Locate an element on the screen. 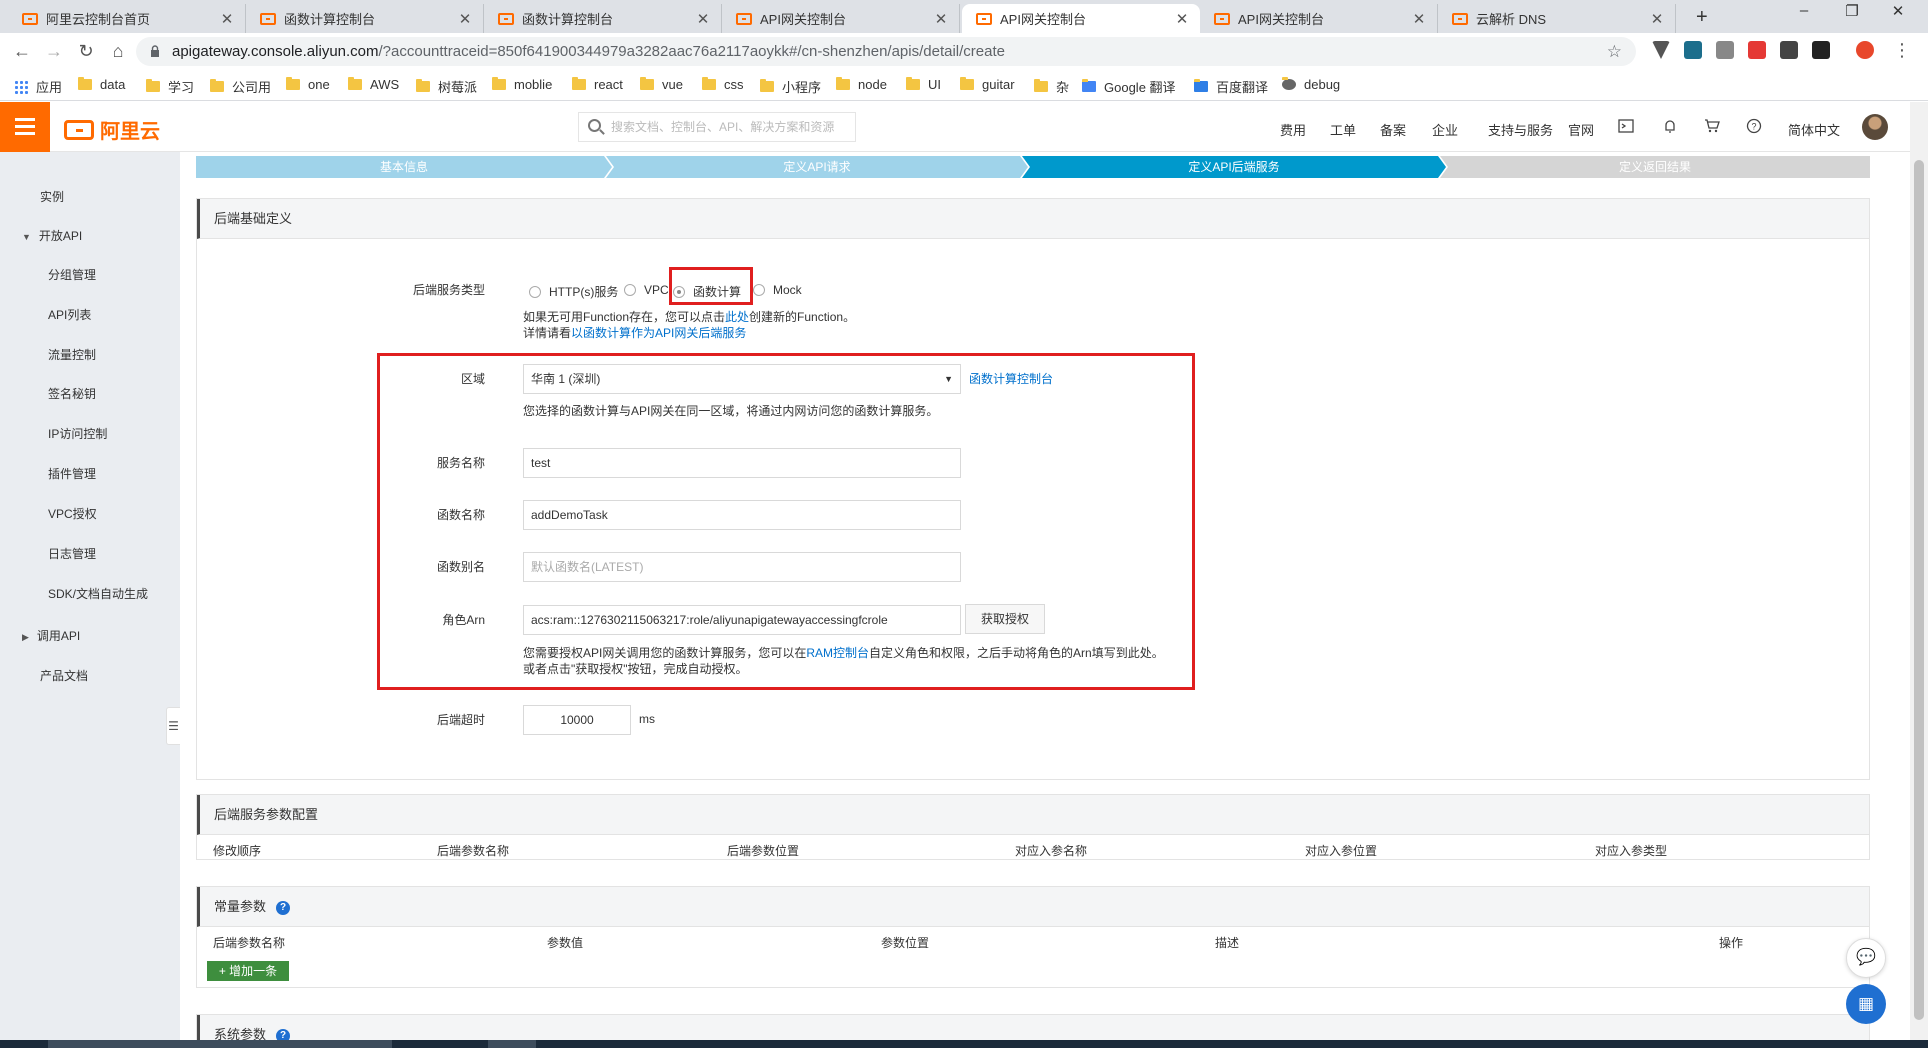  bookmark-folder: data is located at coordinates (101, 84).